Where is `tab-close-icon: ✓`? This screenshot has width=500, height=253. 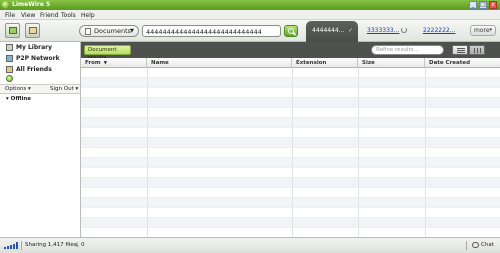
tab-close-icon: ✓ is located at coordinates (350, 30).